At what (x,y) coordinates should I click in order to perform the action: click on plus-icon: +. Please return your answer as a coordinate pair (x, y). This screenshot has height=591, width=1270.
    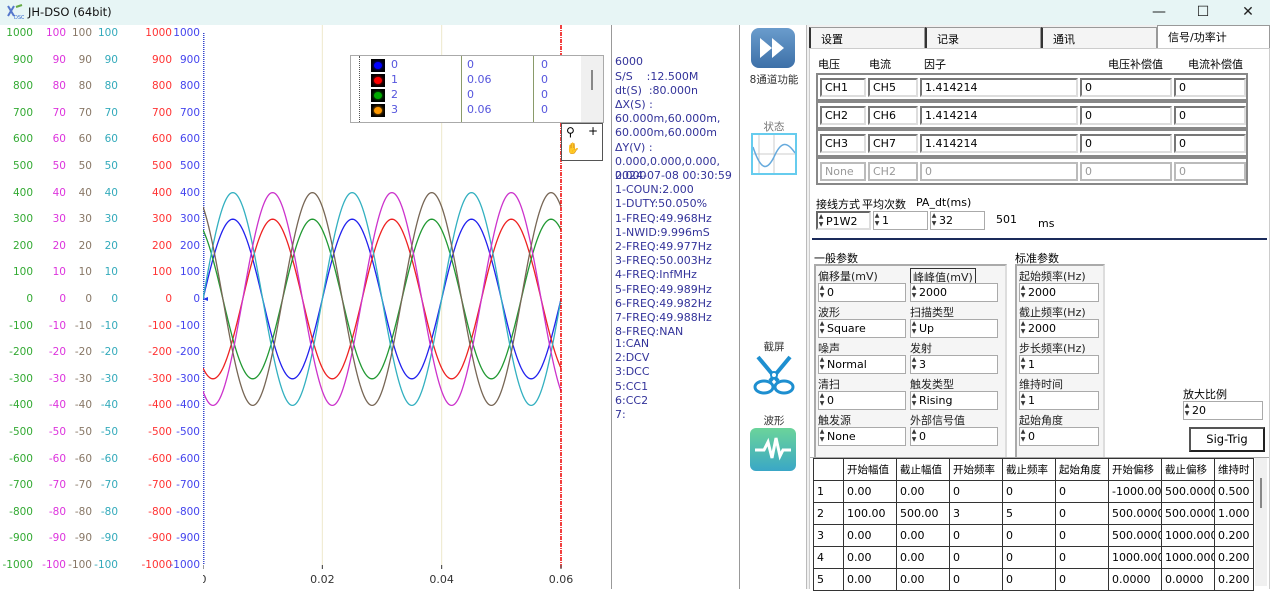
    Looking at the image, I should click on (593, 131).